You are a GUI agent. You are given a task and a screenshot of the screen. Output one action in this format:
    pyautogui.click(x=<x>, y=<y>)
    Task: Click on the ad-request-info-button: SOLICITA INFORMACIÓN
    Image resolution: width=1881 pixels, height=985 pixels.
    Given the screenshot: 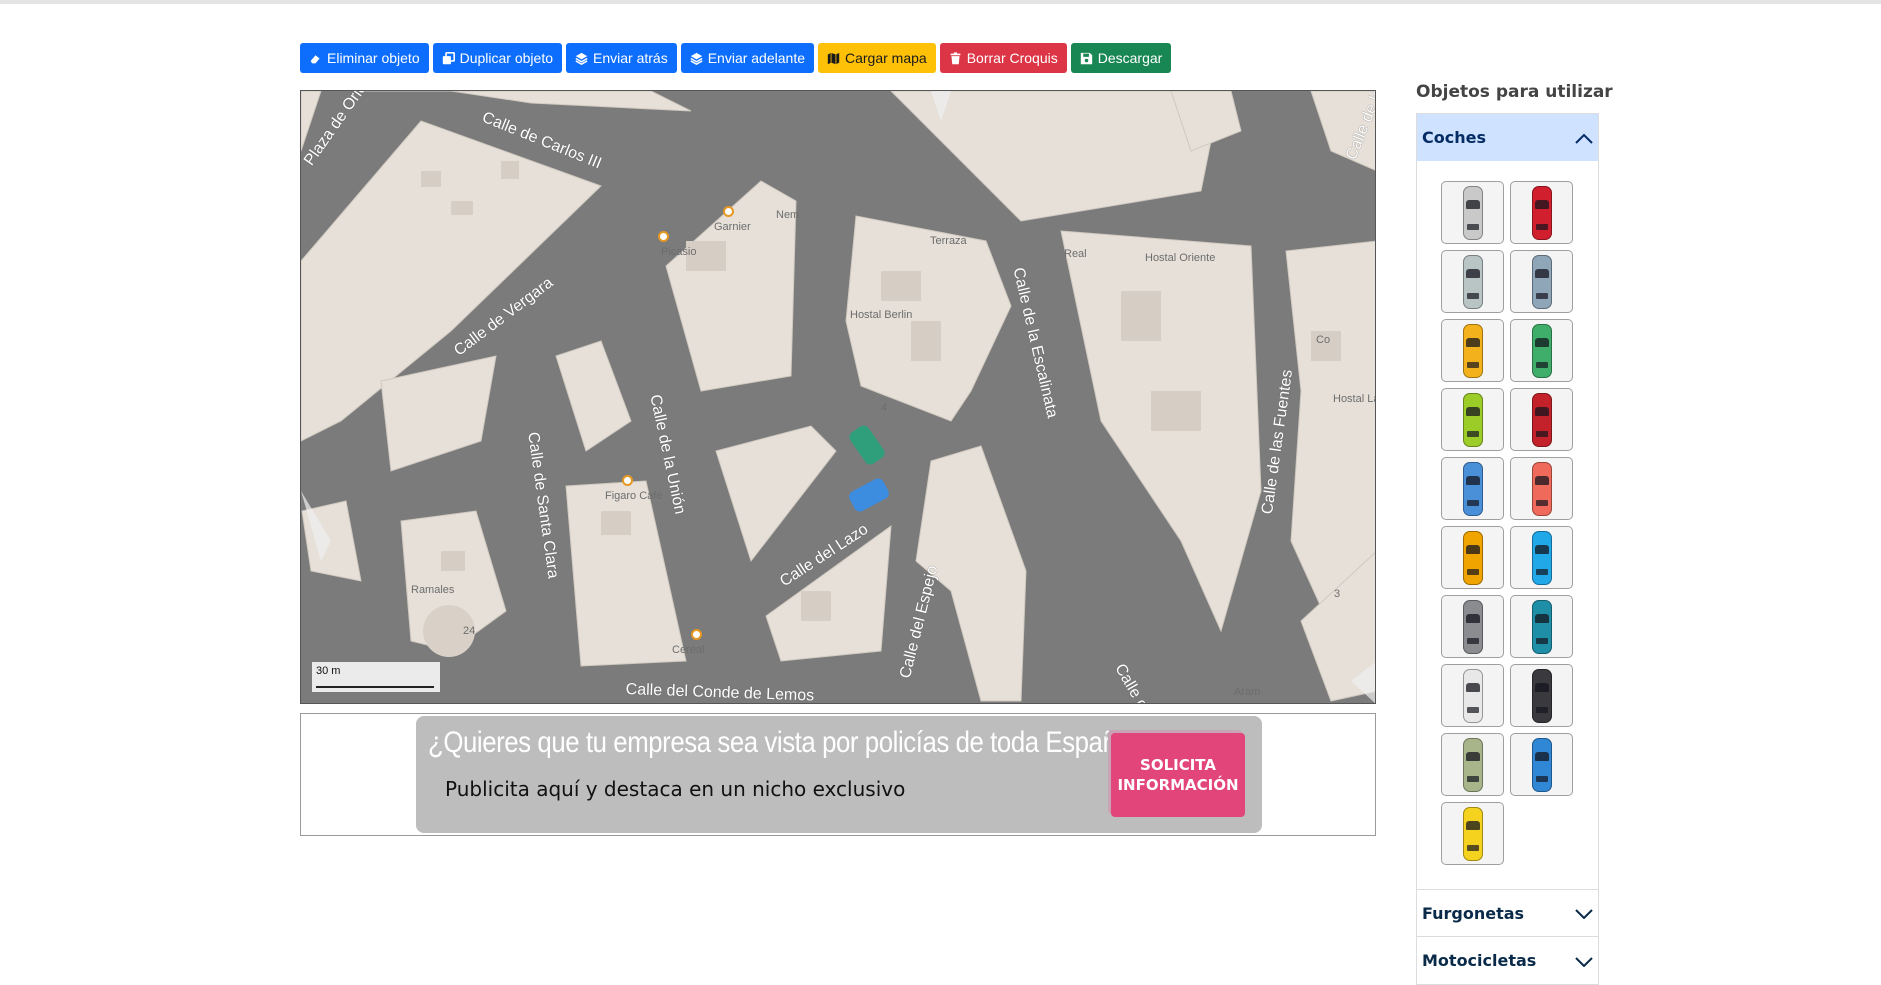 What is the action you would take?
    pyautogui.click(x=1178, y=775)
    